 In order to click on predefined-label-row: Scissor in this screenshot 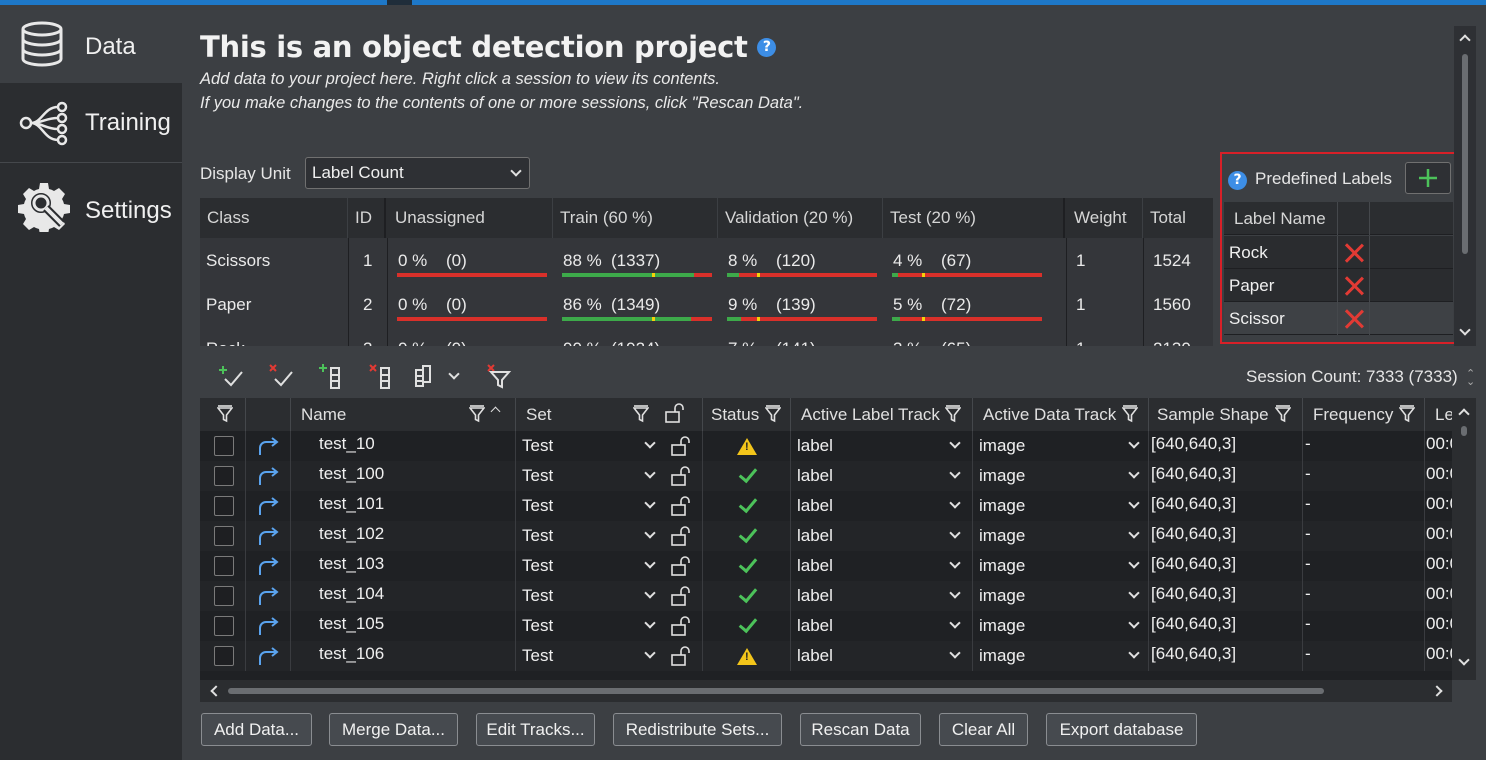, I will do `click(1338, 318)`.